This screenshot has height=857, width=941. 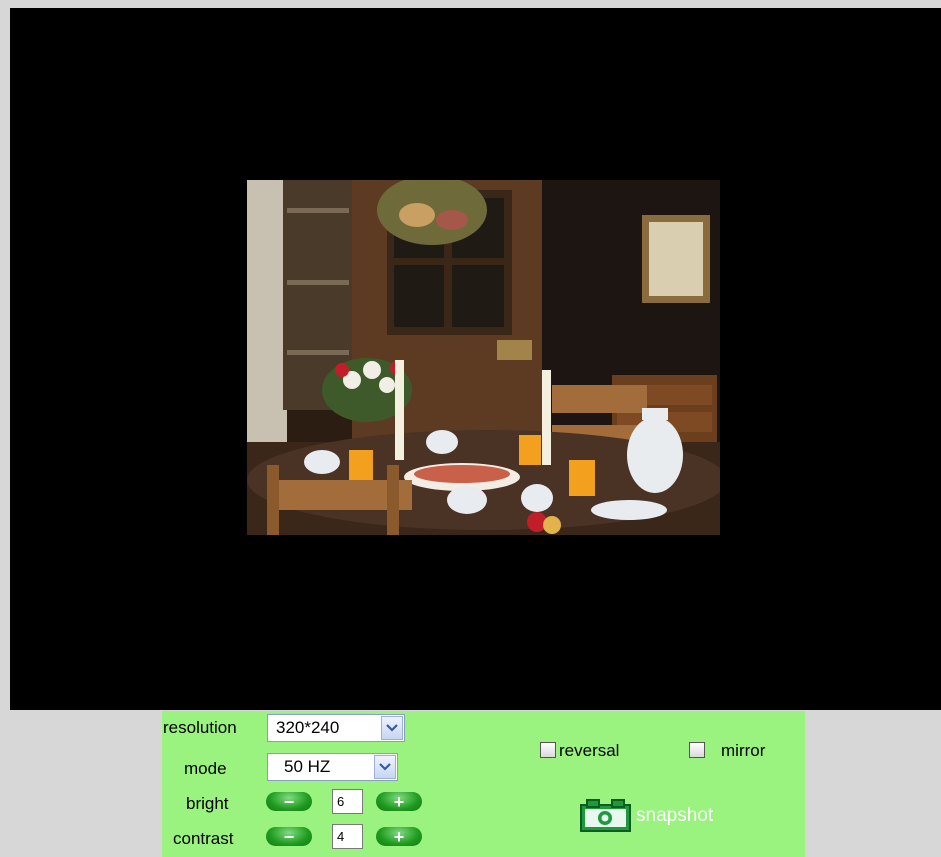 I want to click on camera-icon, so click(x=605, y=815).